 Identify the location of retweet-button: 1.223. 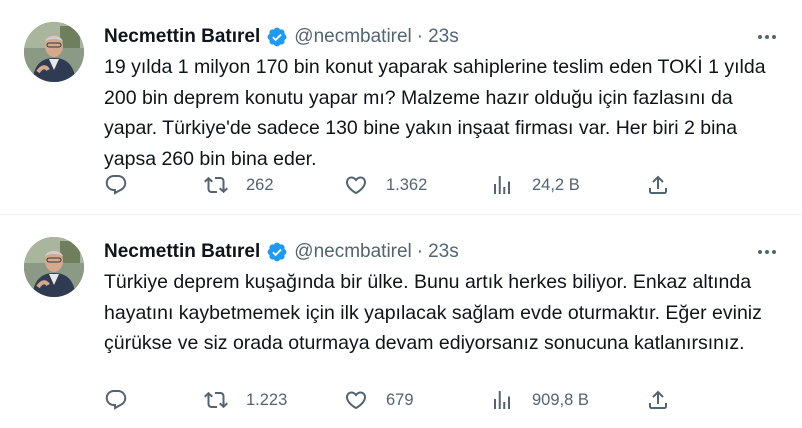
(245, 400).